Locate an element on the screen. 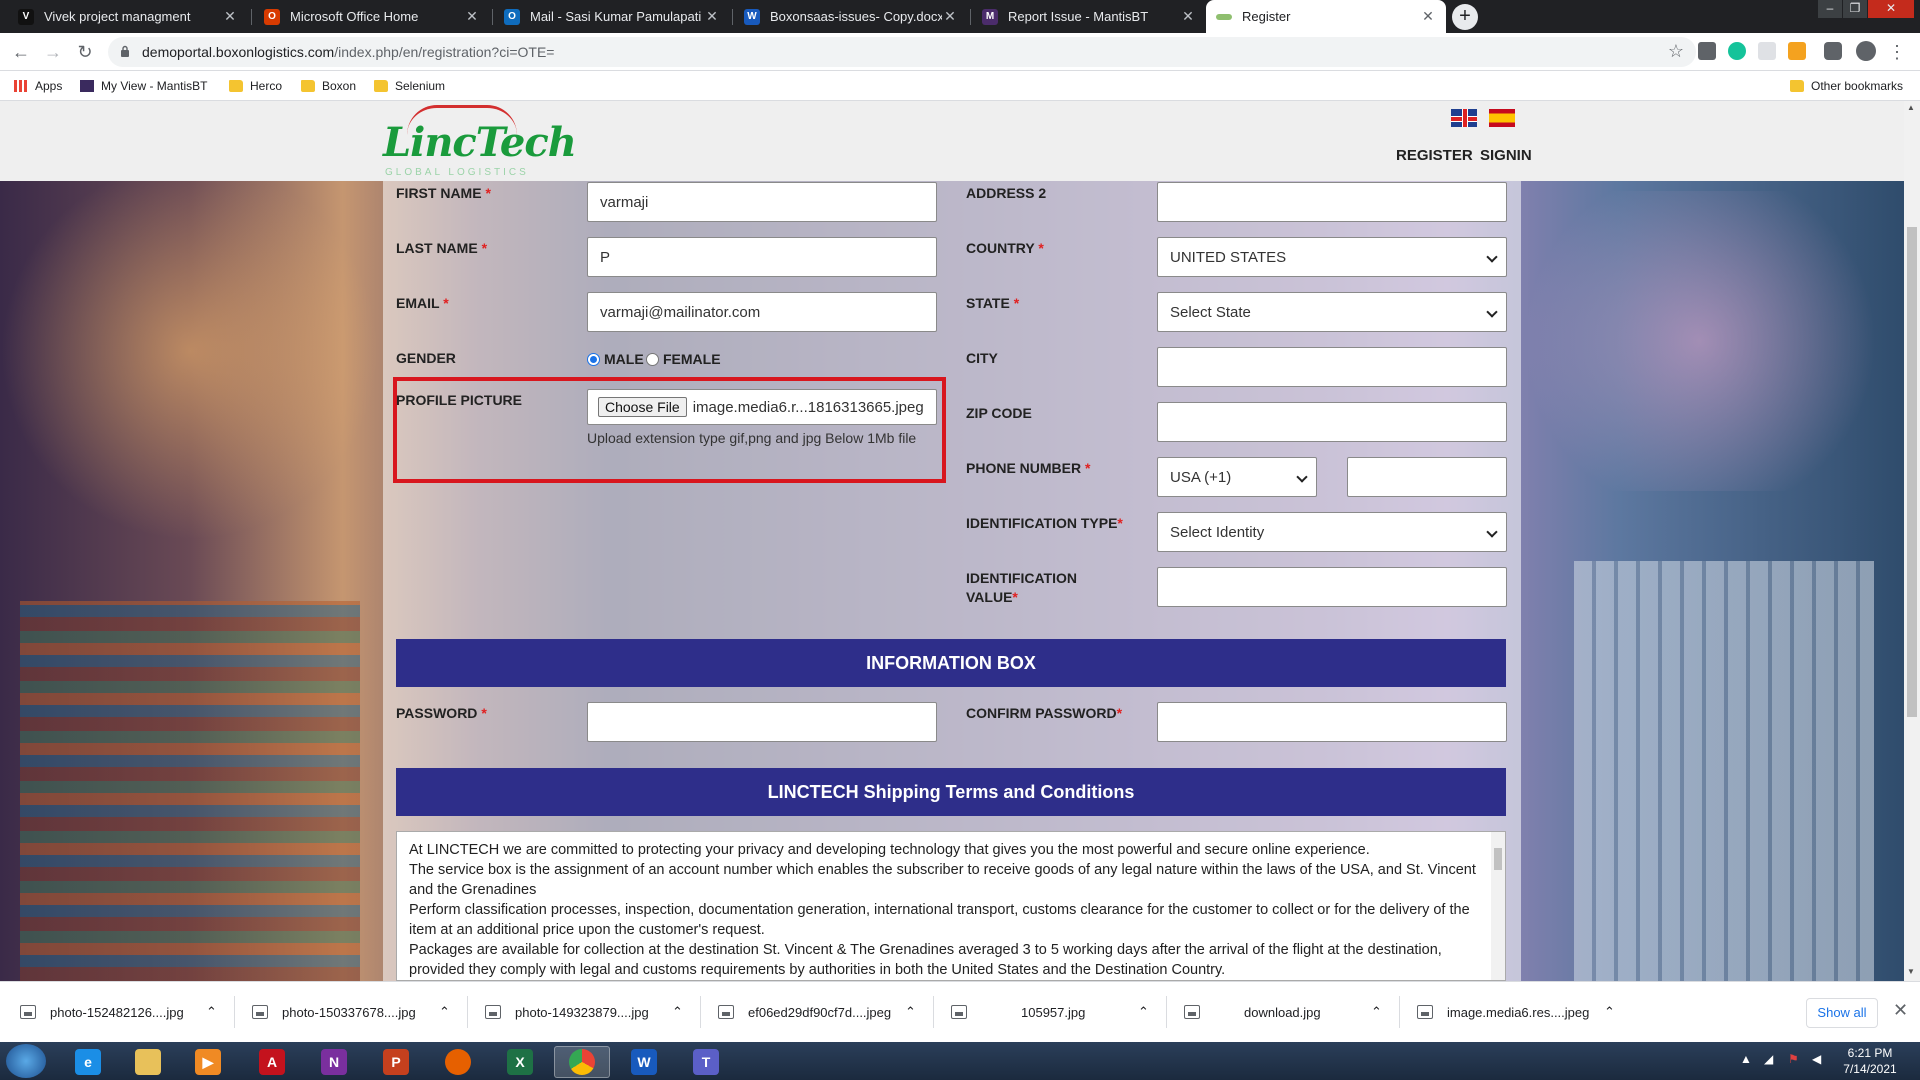  internet-explorer-icon: e is located at coordinates (88, 1062).